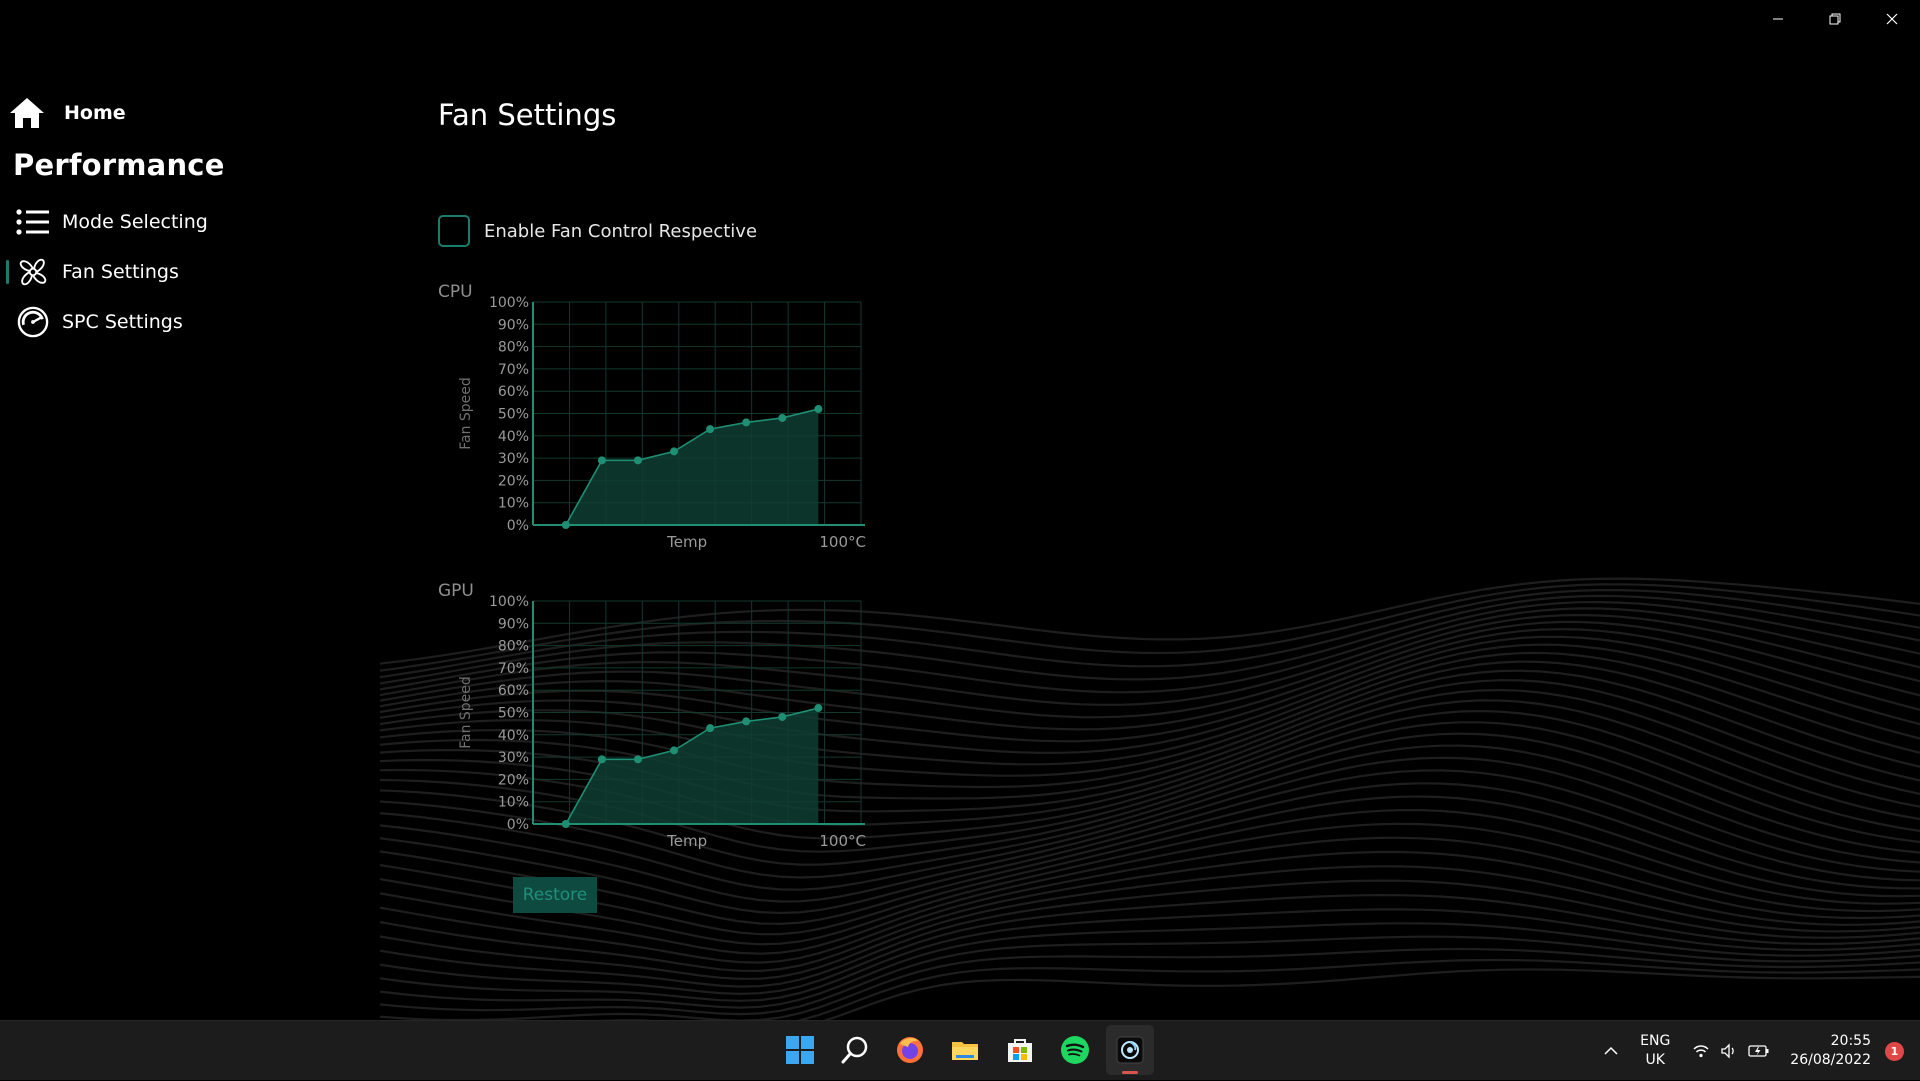 The width and height of the screenshot is (1920, 1081). What do you see at coordinates (509, 303) in the screenshot?
I see `y-tick-label: 100%` at bounding box center [509, 303].